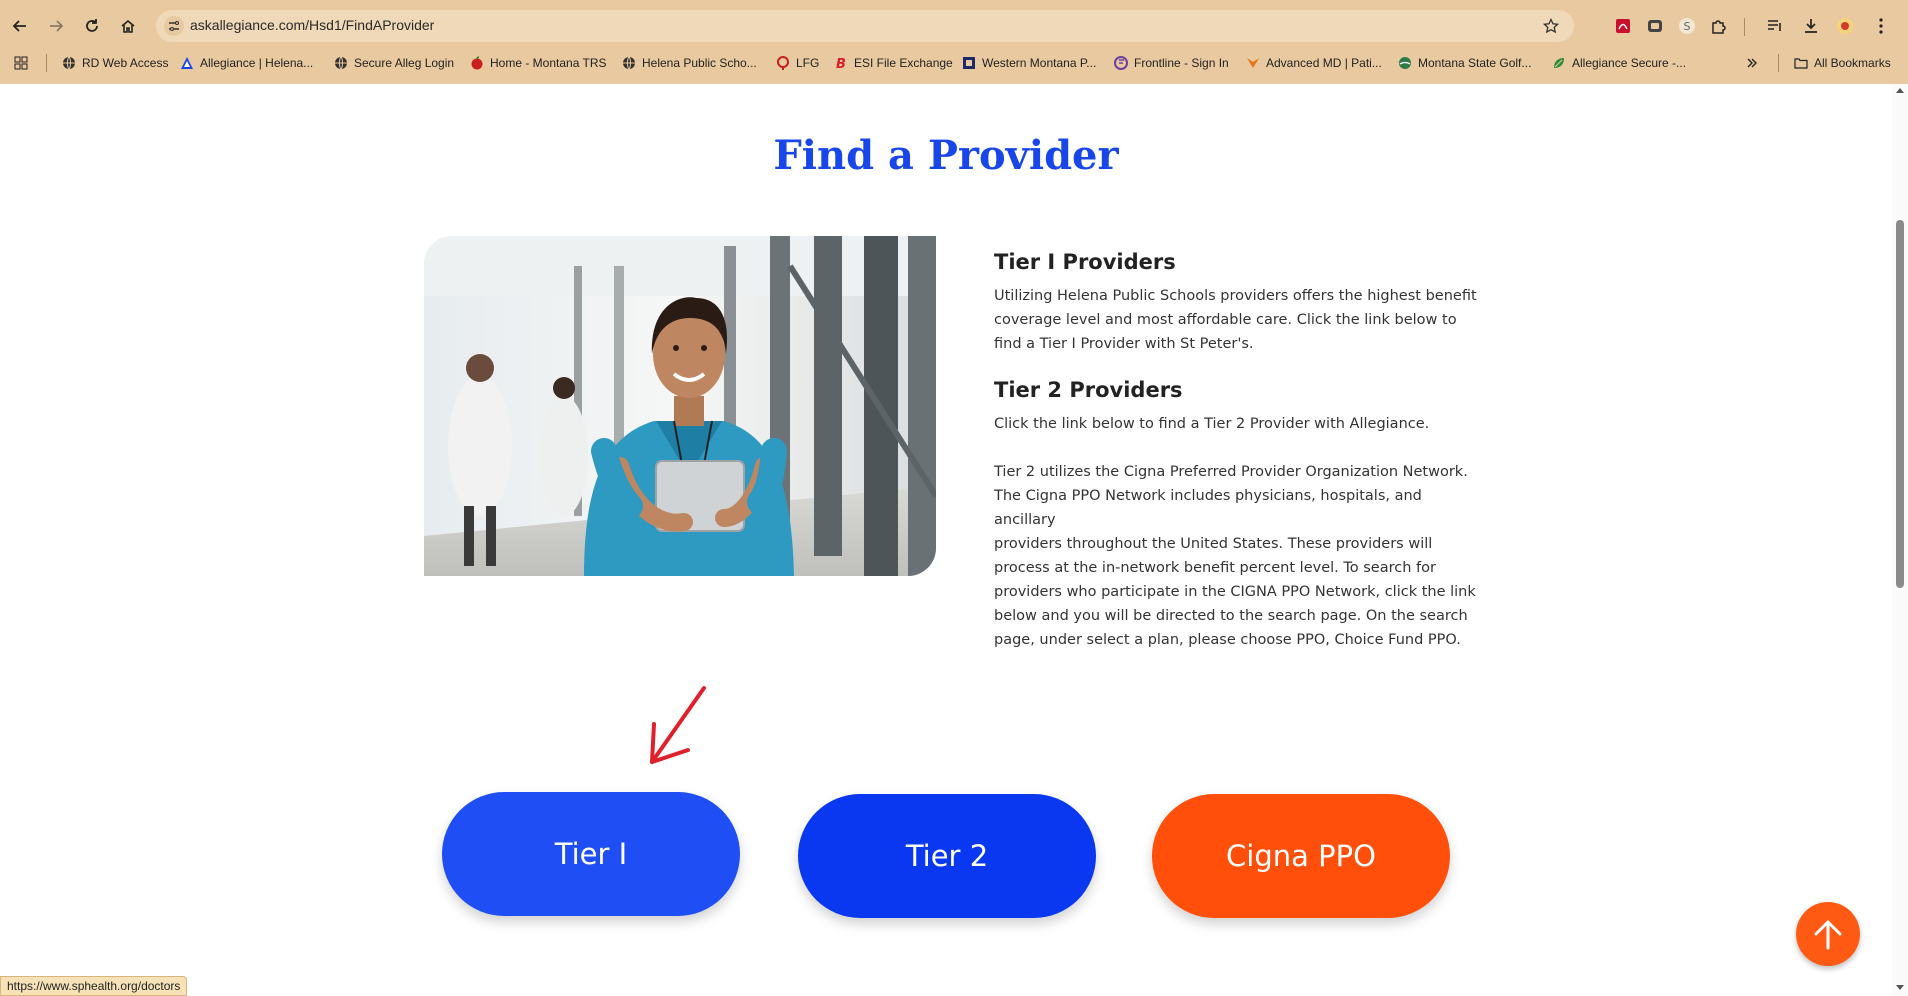 The image size is (1908, 996). What do you see at coordinates (947, 856) in the screenshot?
I see `tier2-button: Tier 2` at bounding box center [947, 856].